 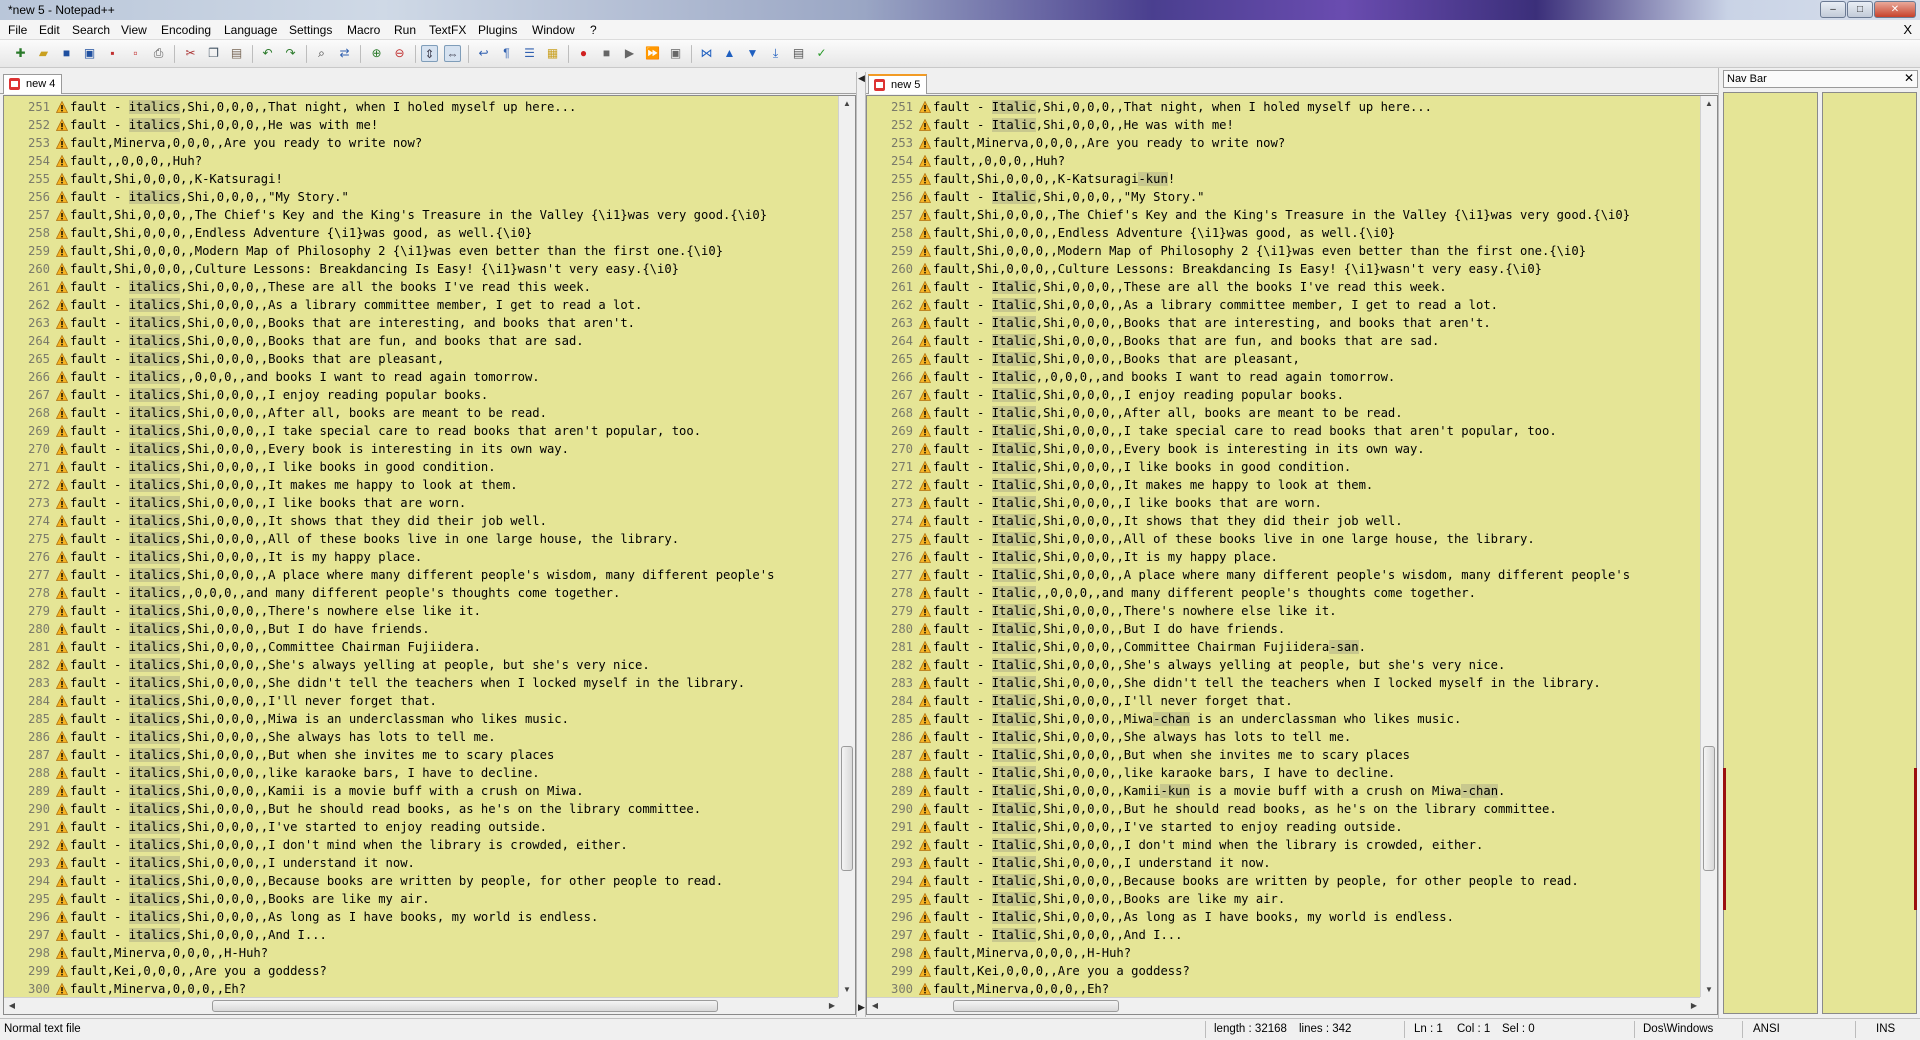 What do you see at coordinates (706, 53) in the screenshot?
I see `compare-icon: ⋈` at bounding box center [706, 53].